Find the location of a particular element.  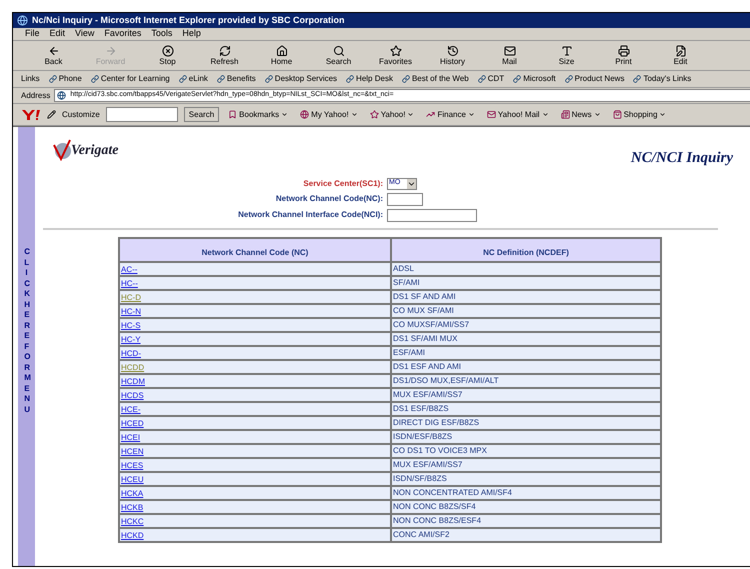

code-link: HC-Y is located at coordinates (131, 339).